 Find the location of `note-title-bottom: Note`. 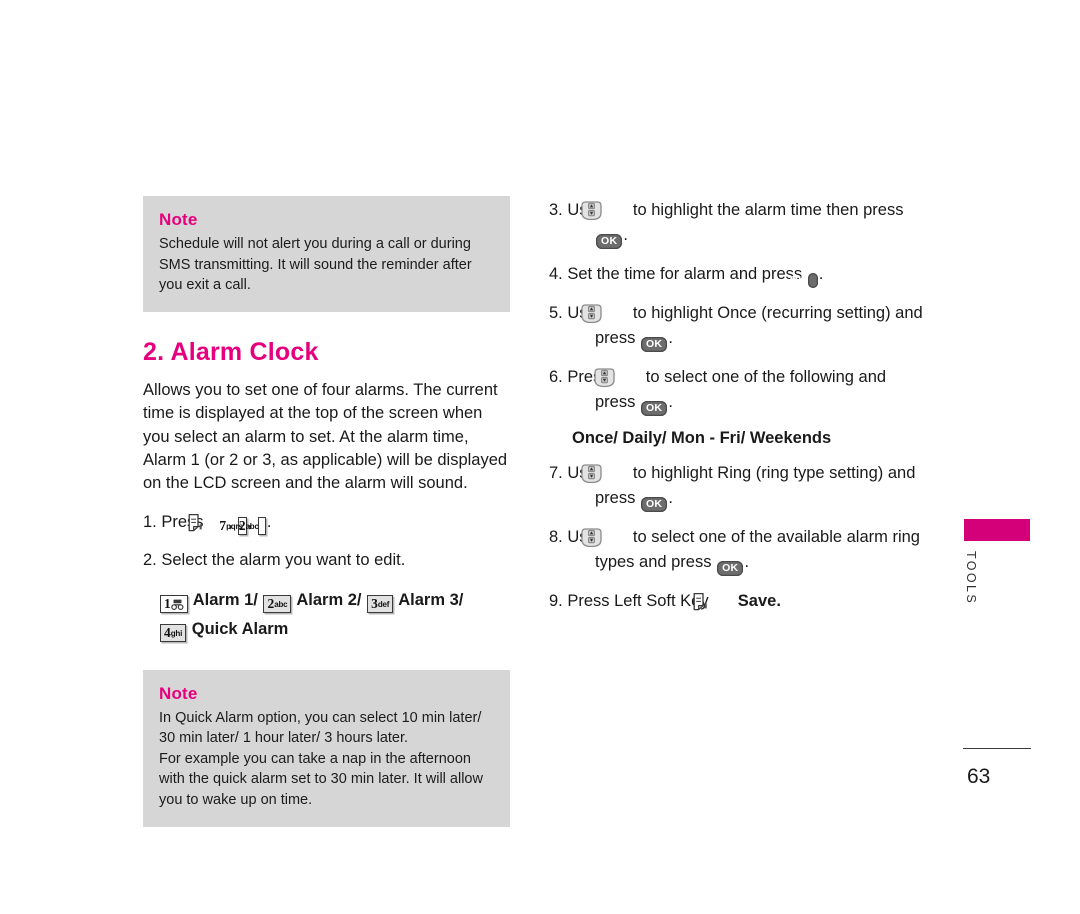

note-title-bottom: Note is located at coordinates (178, 693).